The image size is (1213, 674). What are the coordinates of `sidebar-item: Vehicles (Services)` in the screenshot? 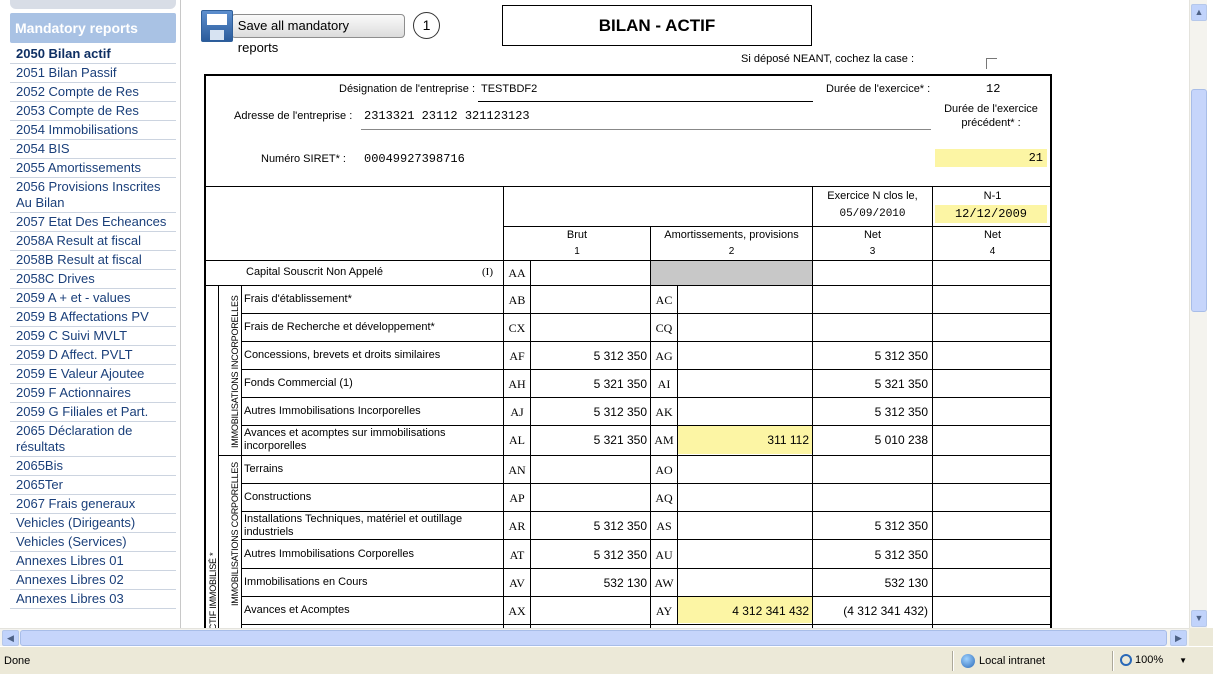 It's located at (93, 542).